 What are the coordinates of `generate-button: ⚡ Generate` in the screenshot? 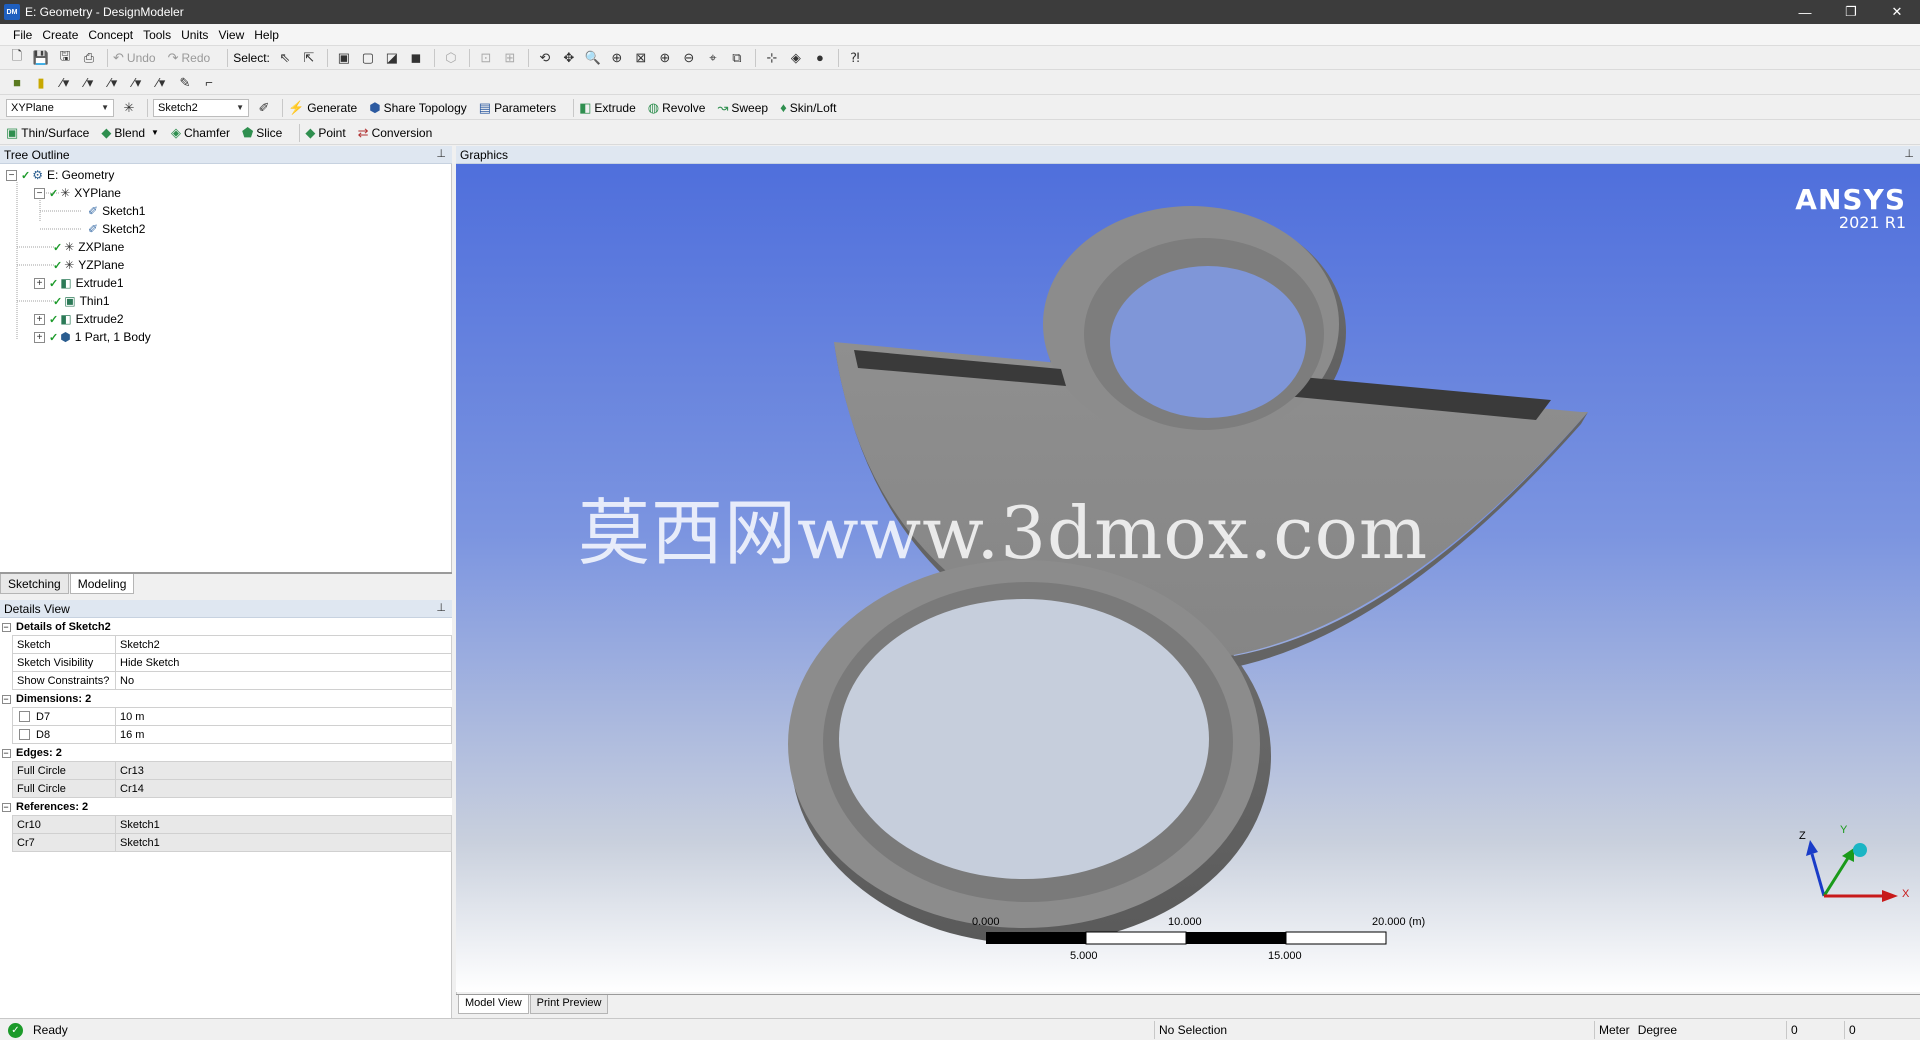 It's located at (322, 108).